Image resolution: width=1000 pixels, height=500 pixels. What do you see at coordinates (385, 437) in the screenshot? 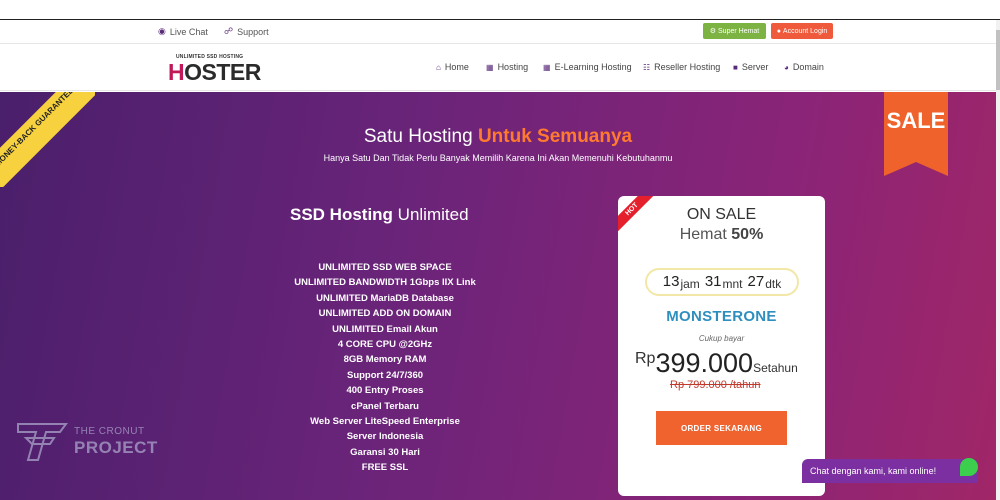
I see `feature-item: Server Indonesia` at bounding box center [385, 437].